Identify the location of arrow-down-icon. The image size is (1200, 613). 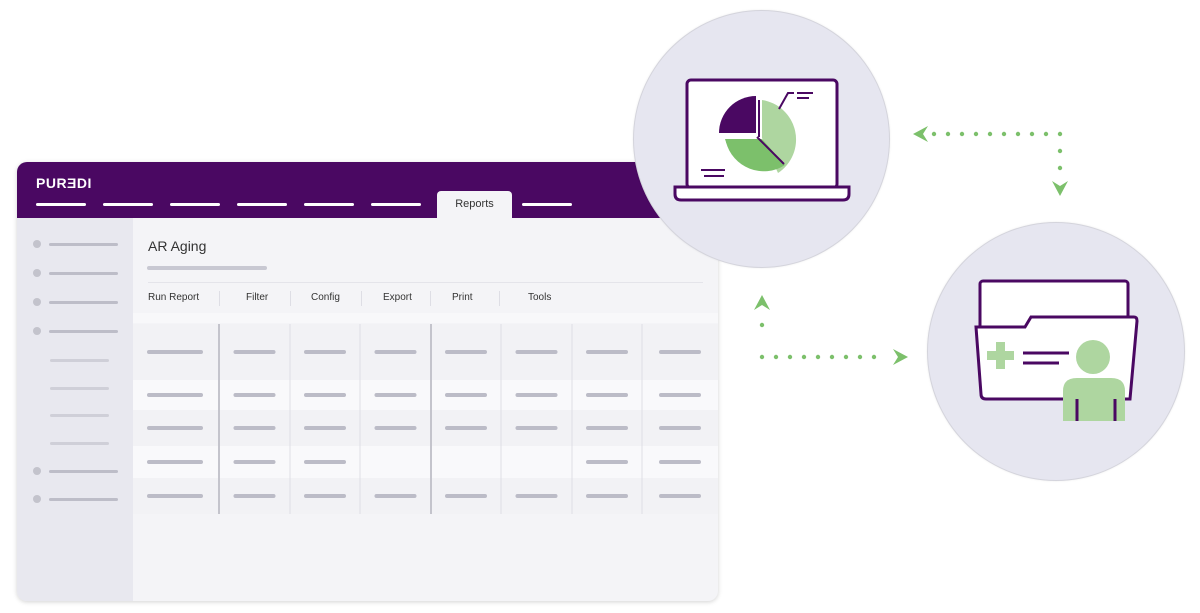
(1060, 188).